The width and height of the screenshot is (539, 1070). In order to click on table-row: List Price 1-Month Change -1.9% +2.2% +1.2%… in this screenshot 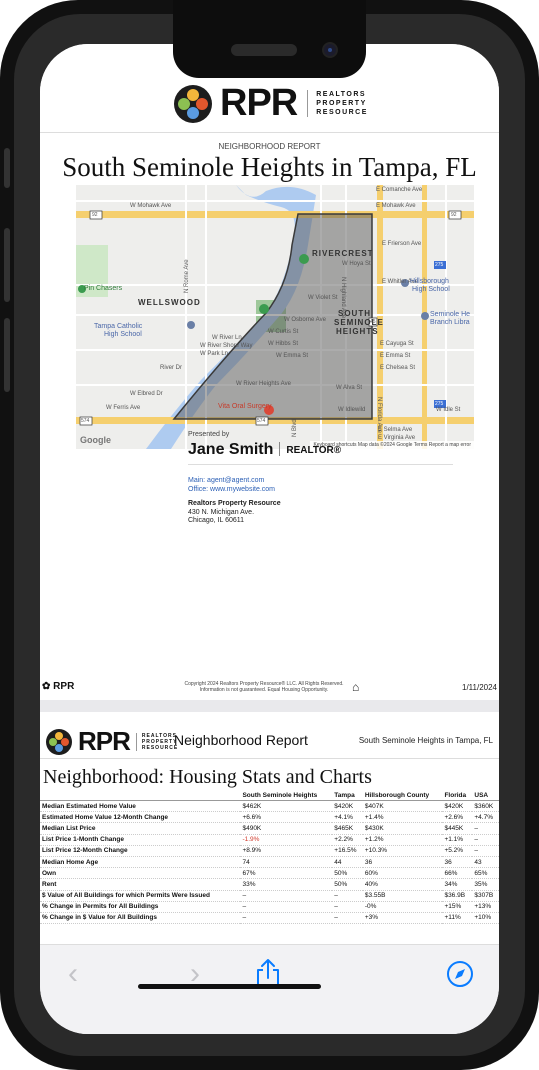, I will do `click(269, 840)`.